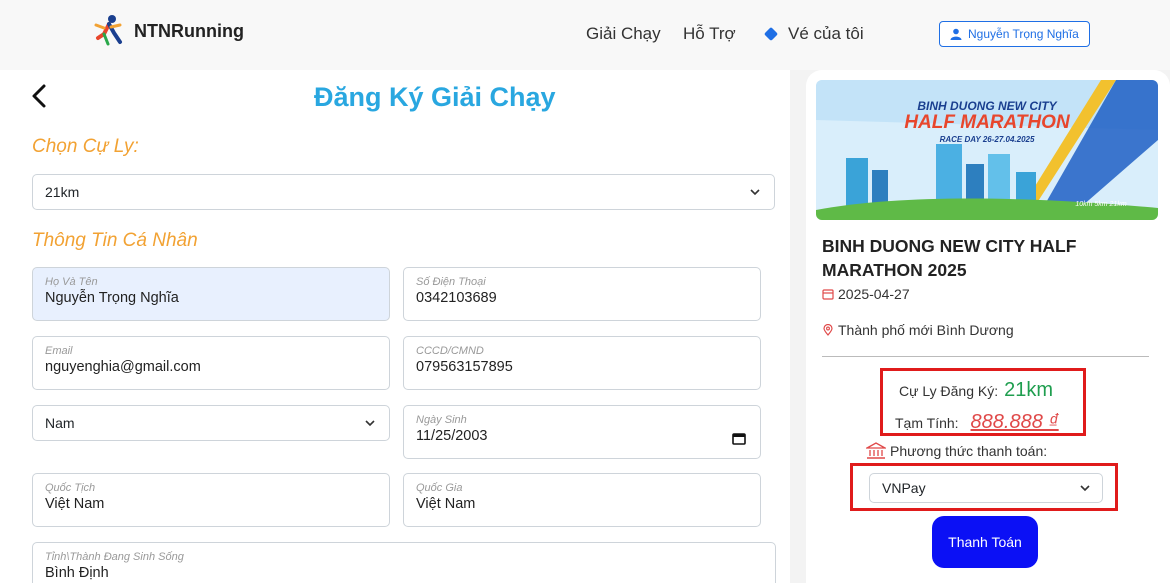 The width and height of the screenshot is (1170, 583). Describe the element at coordinates (404, 562) in the screenshot. I see `province-field: Tỉnh\Thành Đang Sinh Sống Bình Định` at that location.